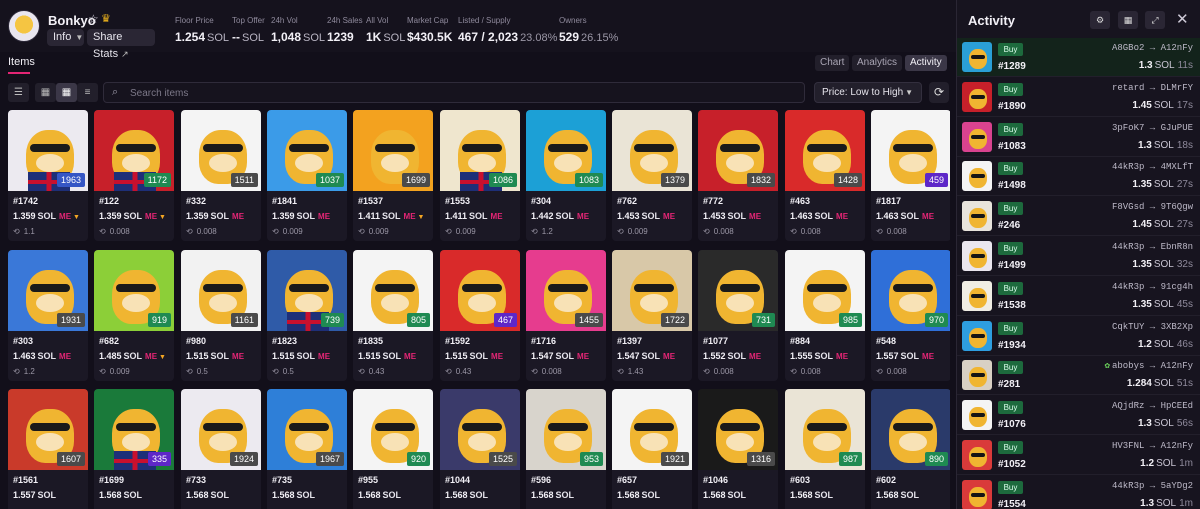 Image resolution: width=1200 pixels, height=509 pixels. I want to click on nft-card: 1083 #304 1.442 SOL ME ⟲ 1.2, so click(566, 175).